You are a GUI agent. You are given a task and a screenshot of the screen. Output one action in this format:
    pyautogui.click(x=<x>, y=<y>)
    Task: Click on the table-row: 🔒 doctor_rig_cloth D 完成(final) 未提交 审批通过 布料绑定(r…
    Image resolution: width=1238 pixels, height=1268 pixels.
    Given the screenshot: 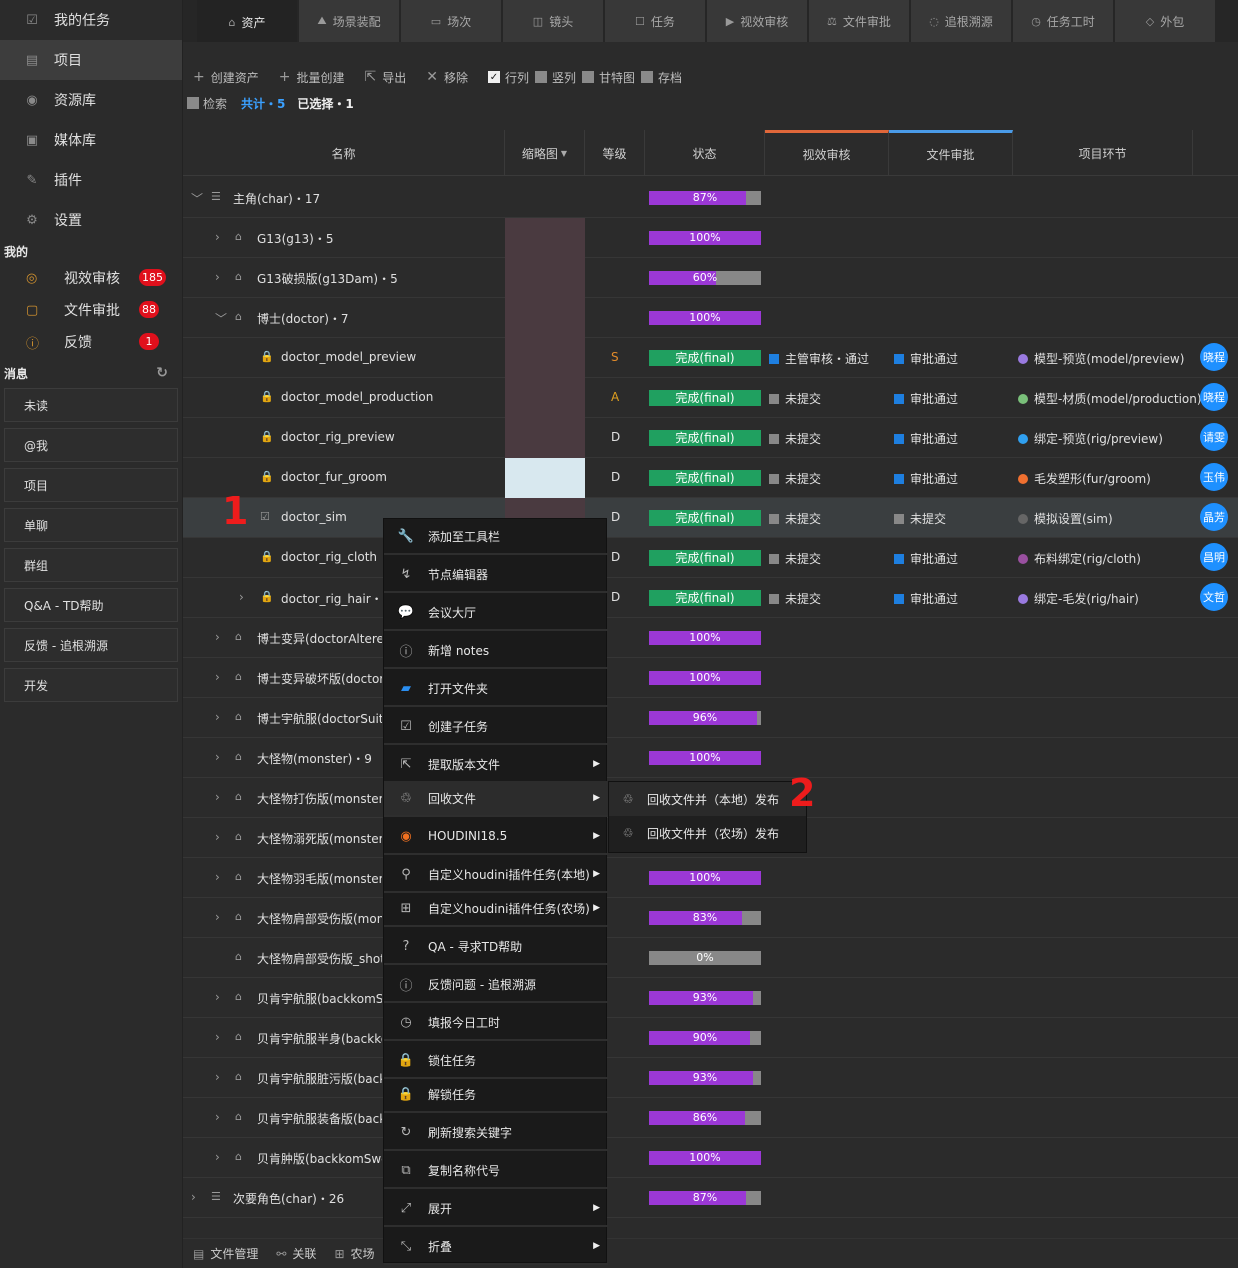 What is the action you would take?
    pyautogui.click(x=710, y=558)
    